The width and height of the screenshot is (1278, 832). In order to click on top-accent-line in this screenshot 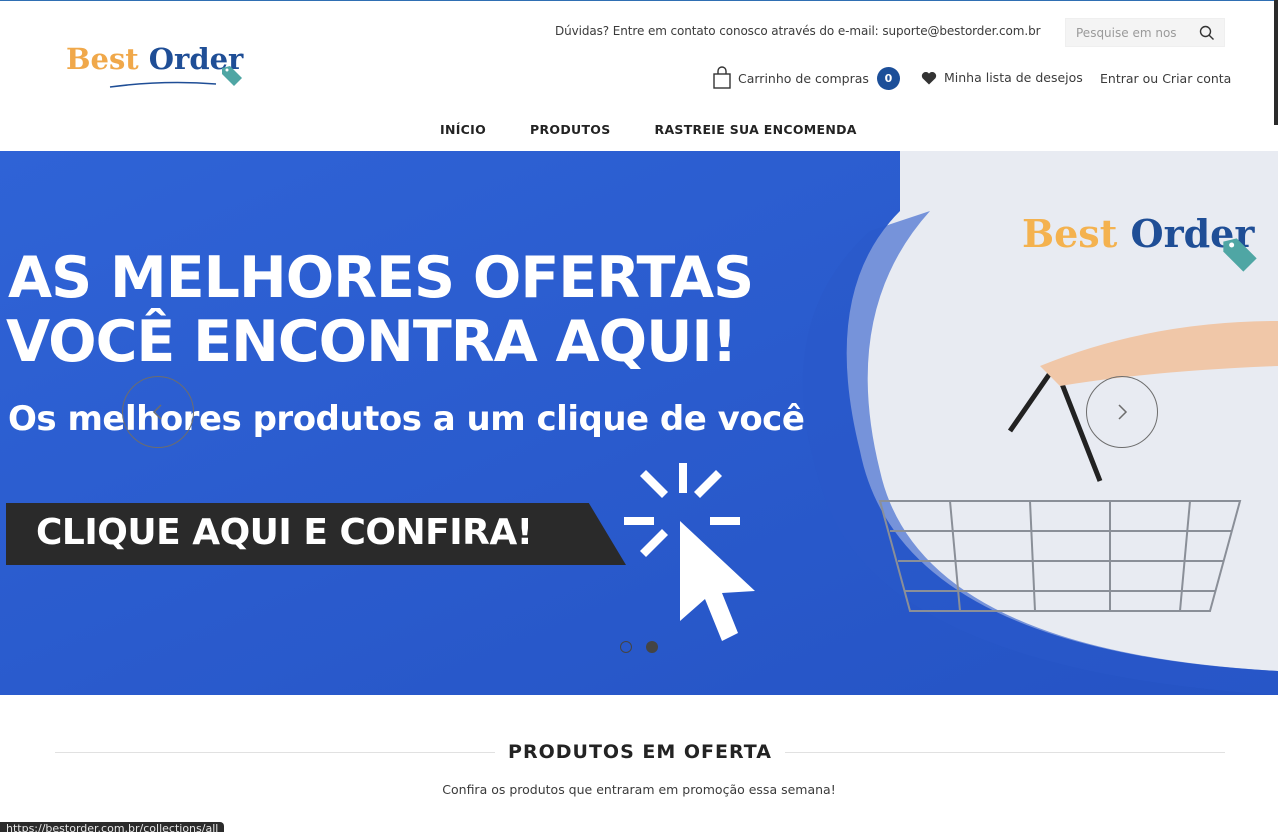, I will do `click(639, 0)`.